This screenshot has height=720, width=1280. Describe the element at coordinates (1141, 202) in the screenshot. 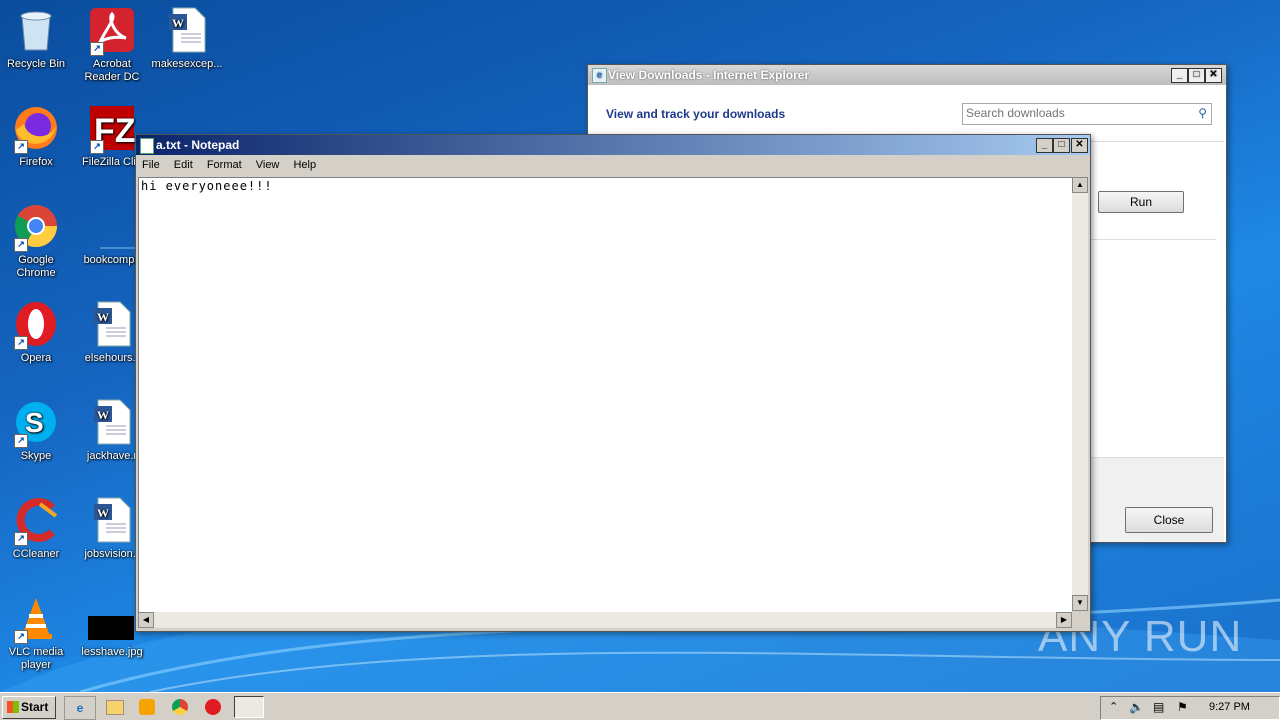

I see `run-button: Run` at that location.